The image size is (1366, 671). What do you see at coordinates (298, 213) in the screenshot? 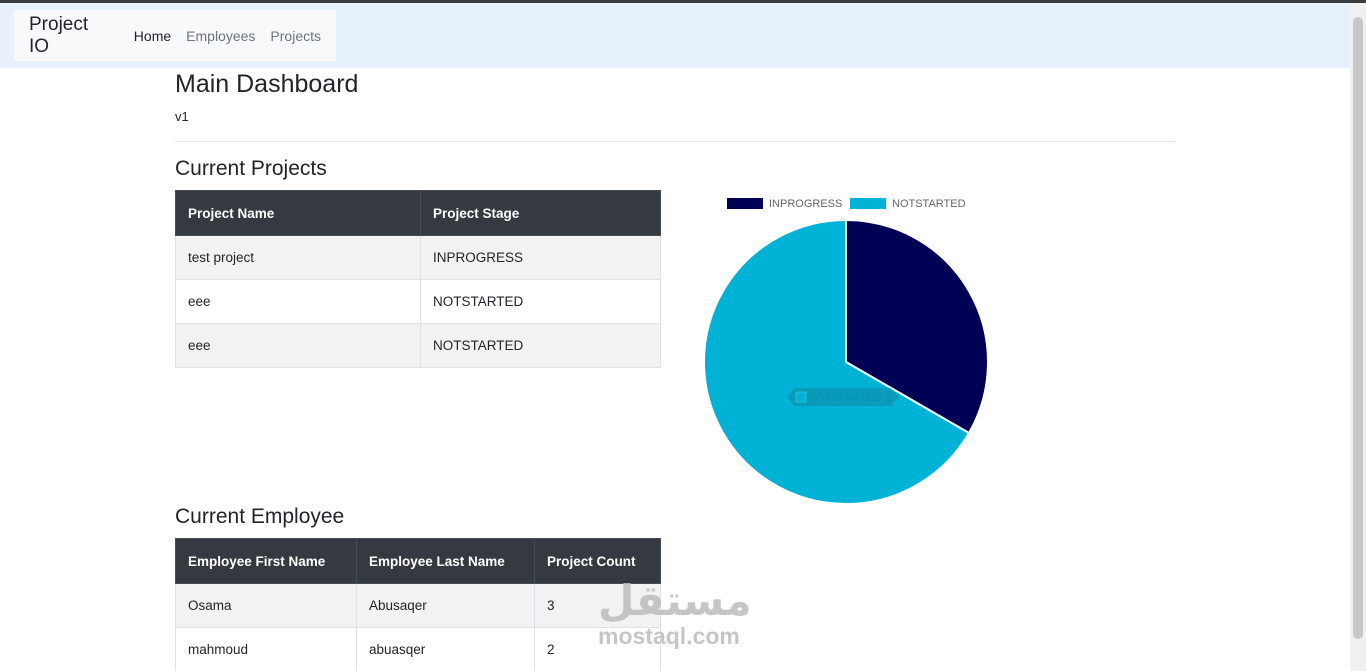
I see `column-header: Project Name` at bounding box center [298, 213].